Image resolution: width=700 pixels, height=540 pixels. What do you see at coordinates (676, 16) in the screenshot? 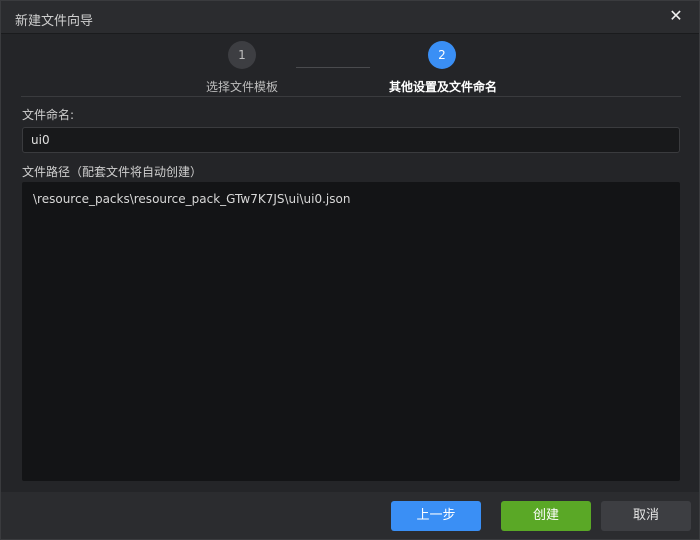
I see `close-icon: ✕` at bounding box center [676, 16].